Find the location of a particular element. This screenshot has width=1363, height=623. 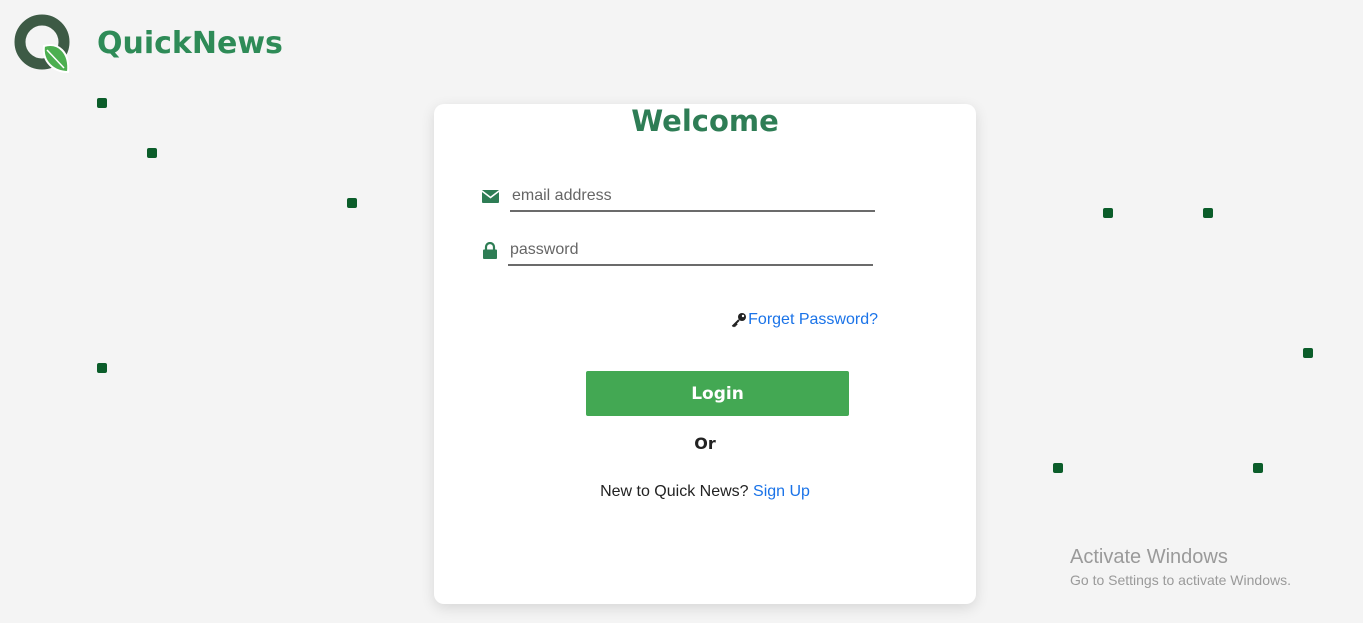

brand is located at coordinates (43, 44).